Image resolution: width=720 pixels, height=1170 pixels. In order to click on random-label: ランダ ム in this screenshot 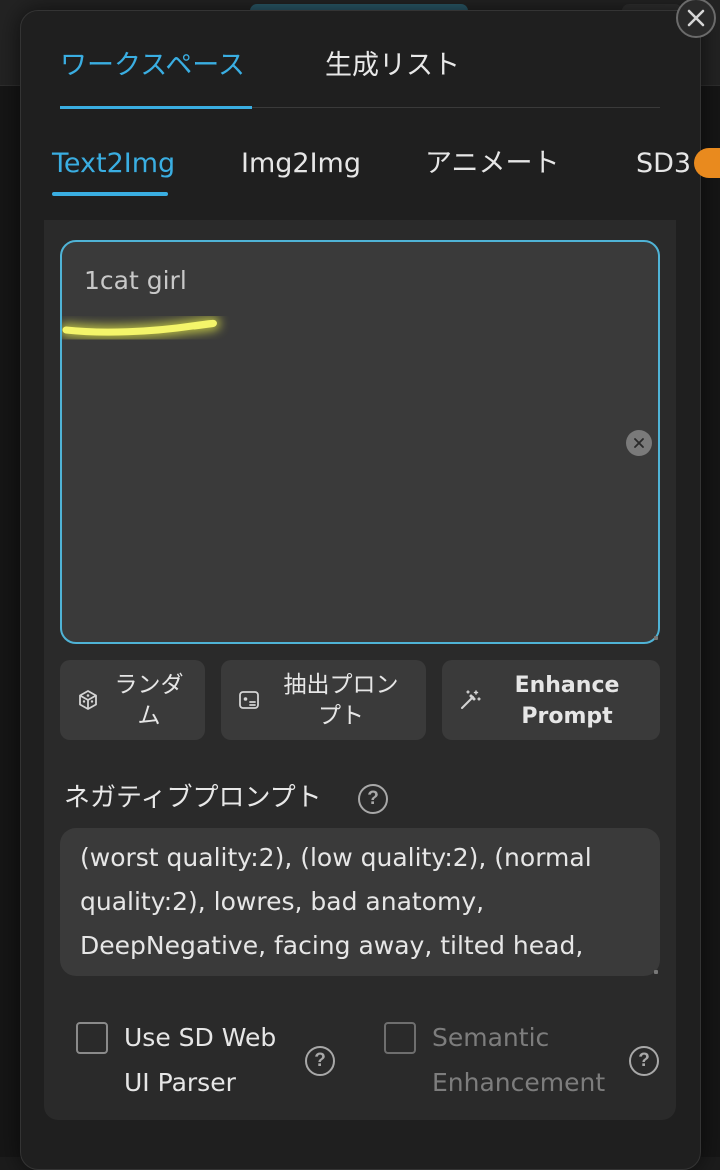, I will do `click(149, 701)`.